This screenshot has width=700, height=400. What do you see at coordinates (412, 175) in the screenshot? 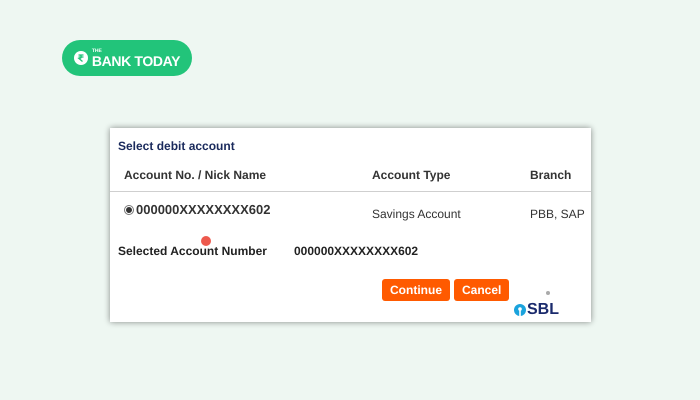
I see `column-header: Account Type` at bounding box center [412, 175].